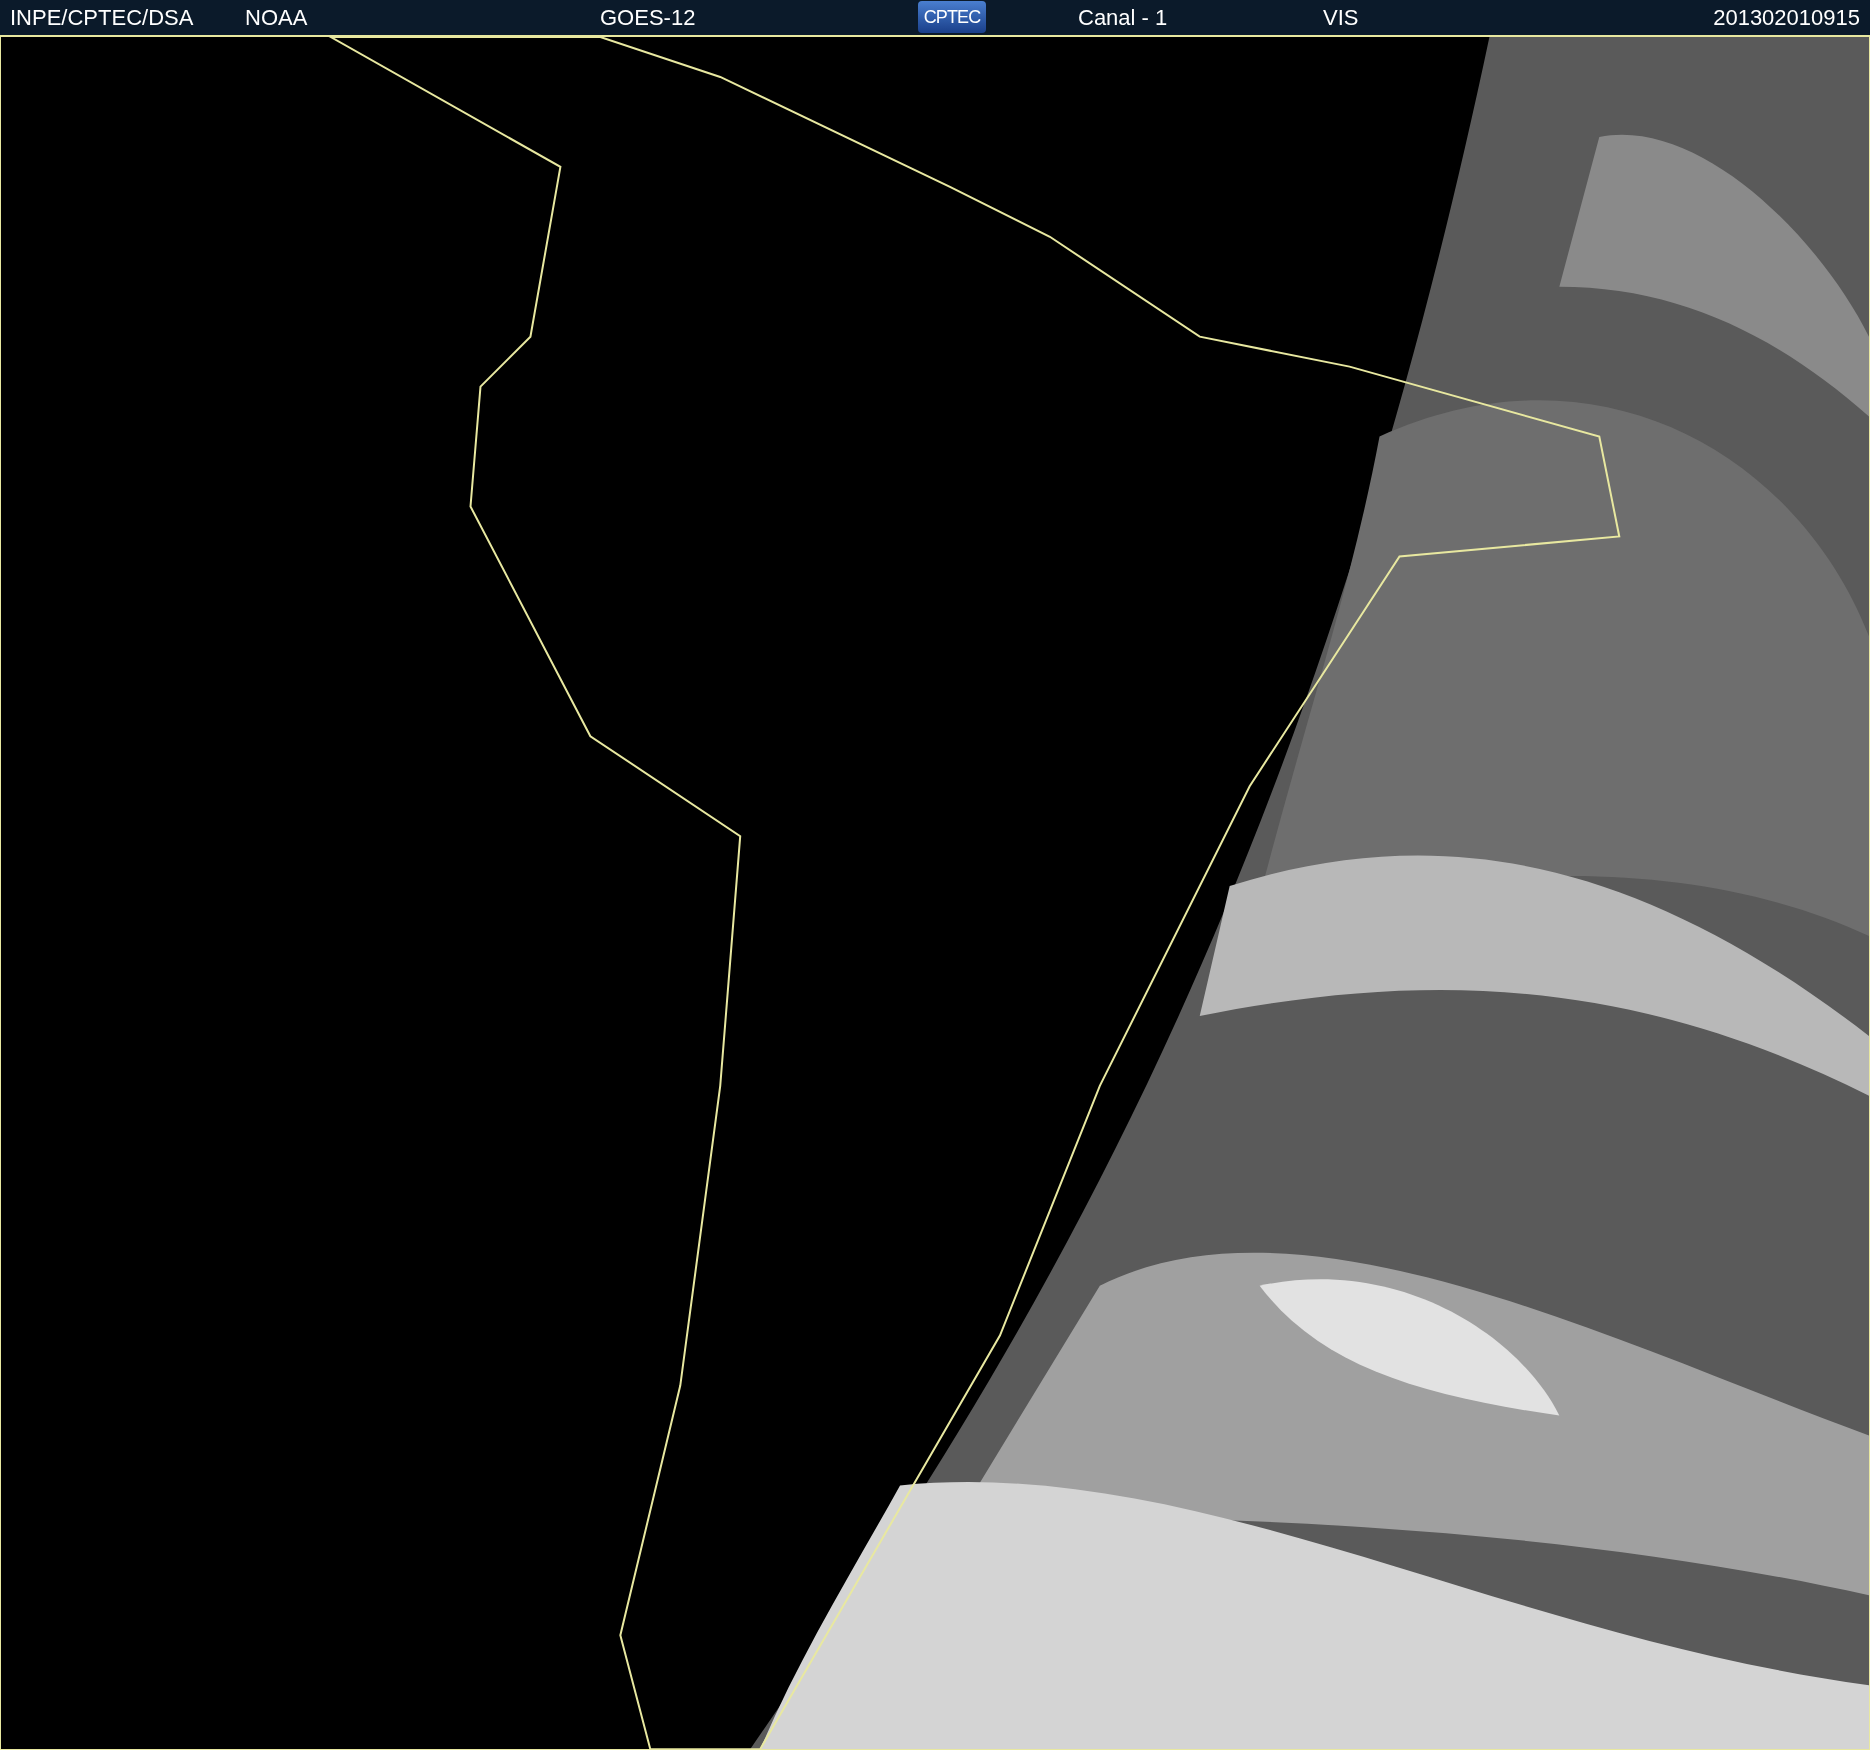 Image resolution: width=1870 pixels, height=1750 pixels. I want to click on agency-label: INPE/CPTEC/DSA, so click(102, 17).